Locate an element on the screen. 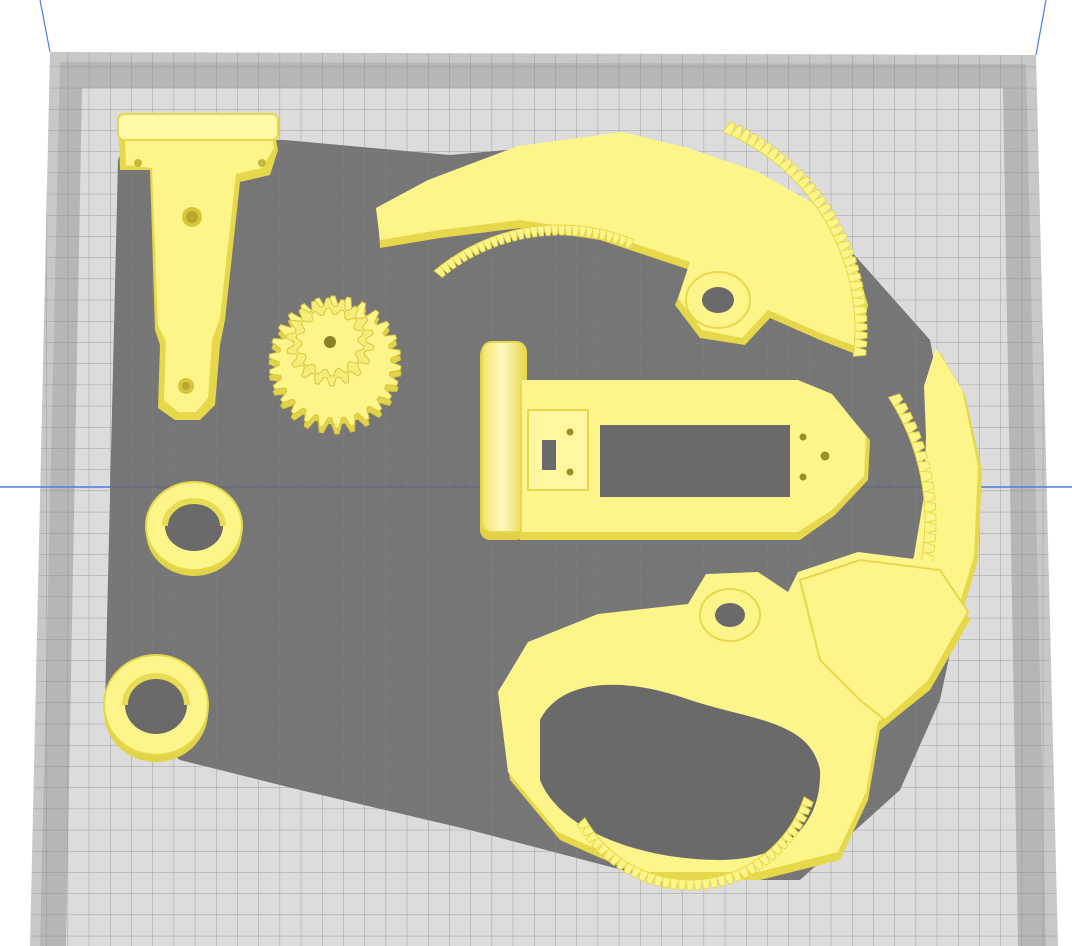 The width and height of the screenshot is (1072, 946). frame-icon is located at coordinates (504, 437).